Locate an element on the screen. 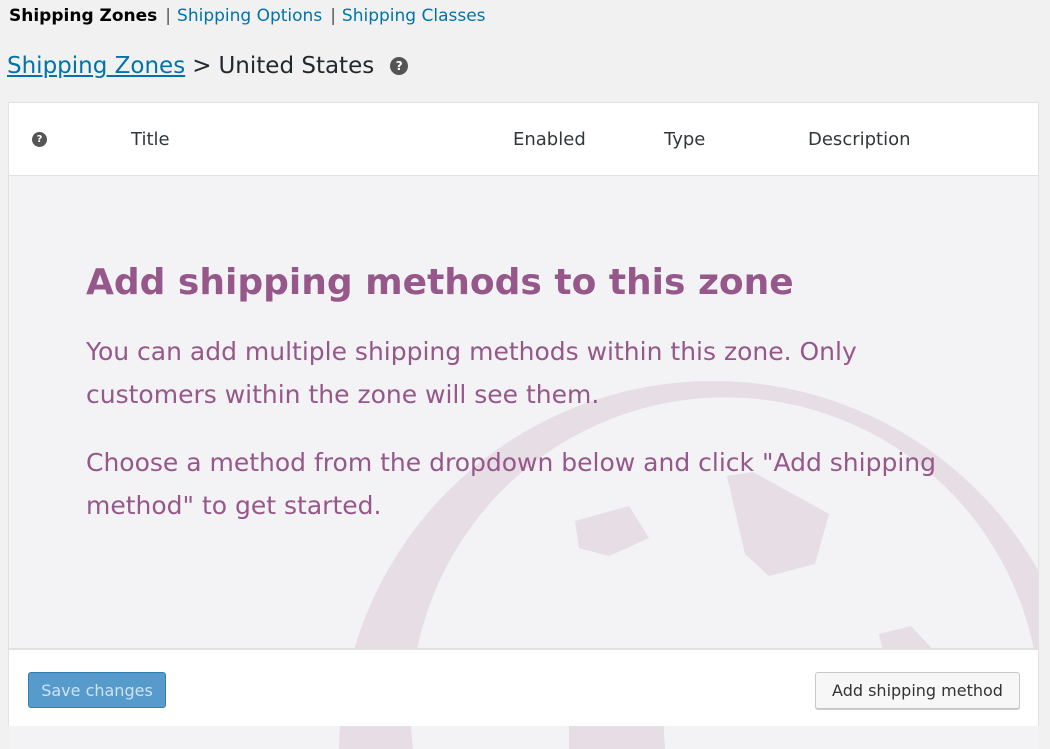  subnav-current-shipping-zones: Shipping Zones is located at coordinates (83, 16).